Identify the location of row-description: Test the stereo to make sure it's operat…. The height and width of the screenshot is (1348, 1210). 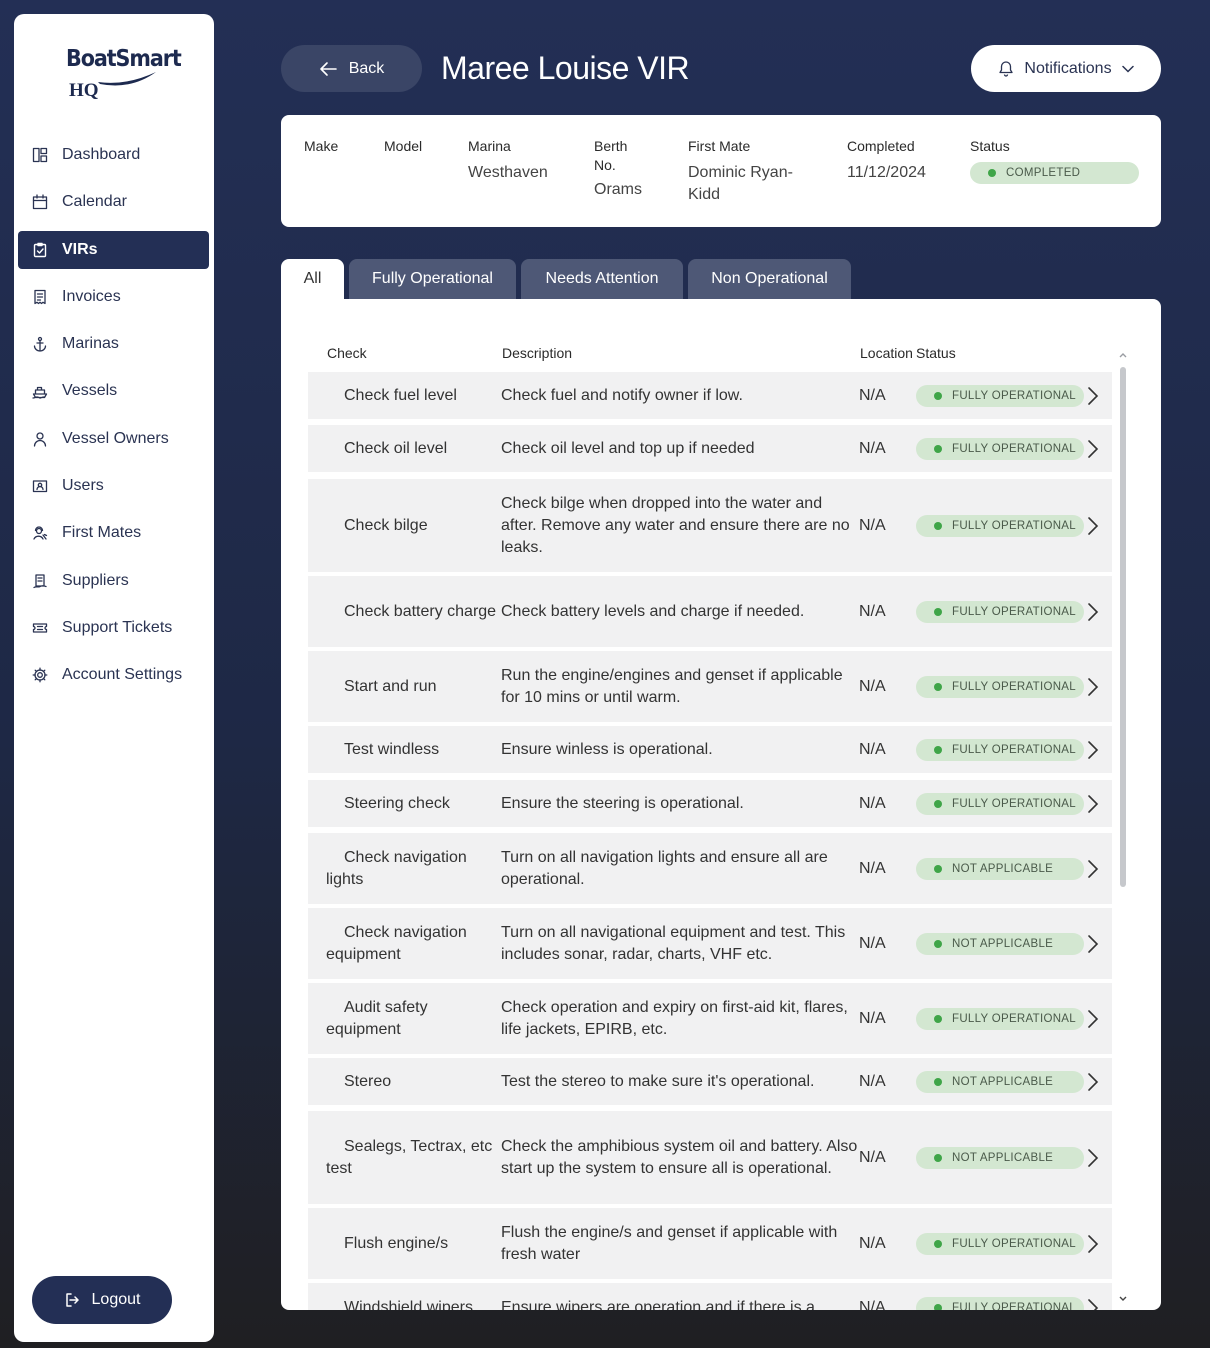
(658, 1081).